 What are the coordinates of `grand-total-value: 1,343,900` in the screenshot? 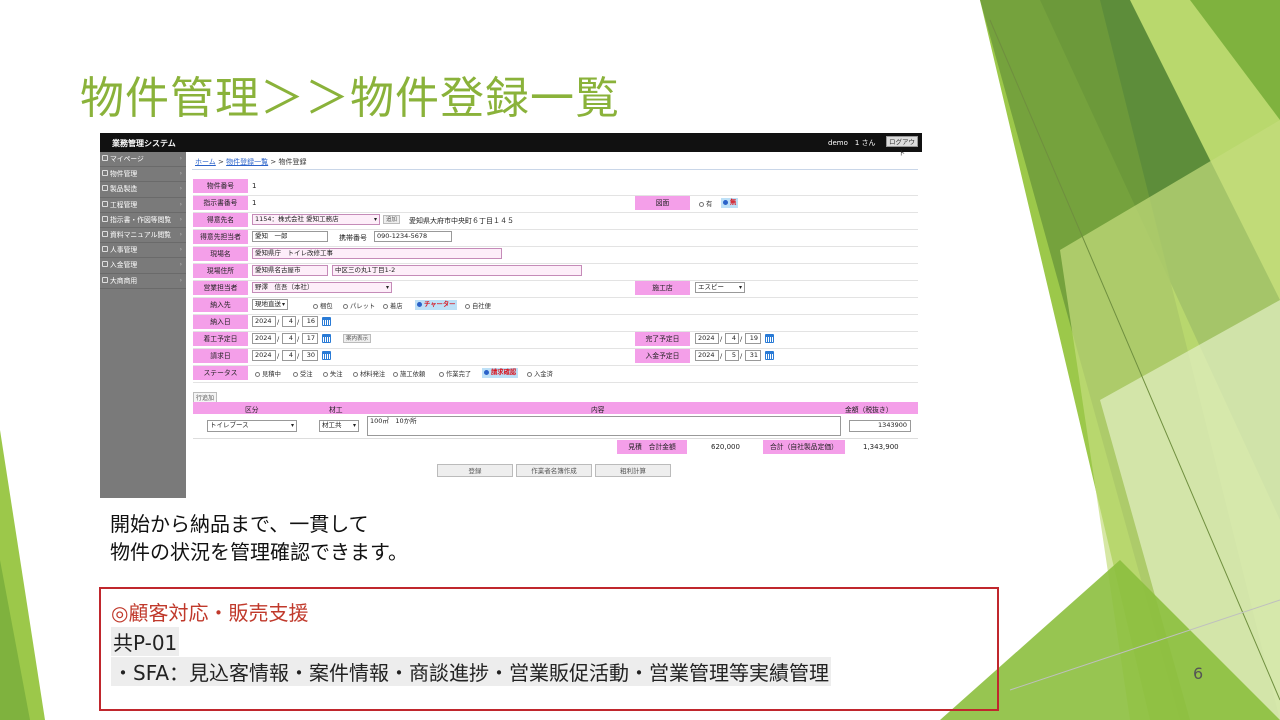 It's located at (881, 447).